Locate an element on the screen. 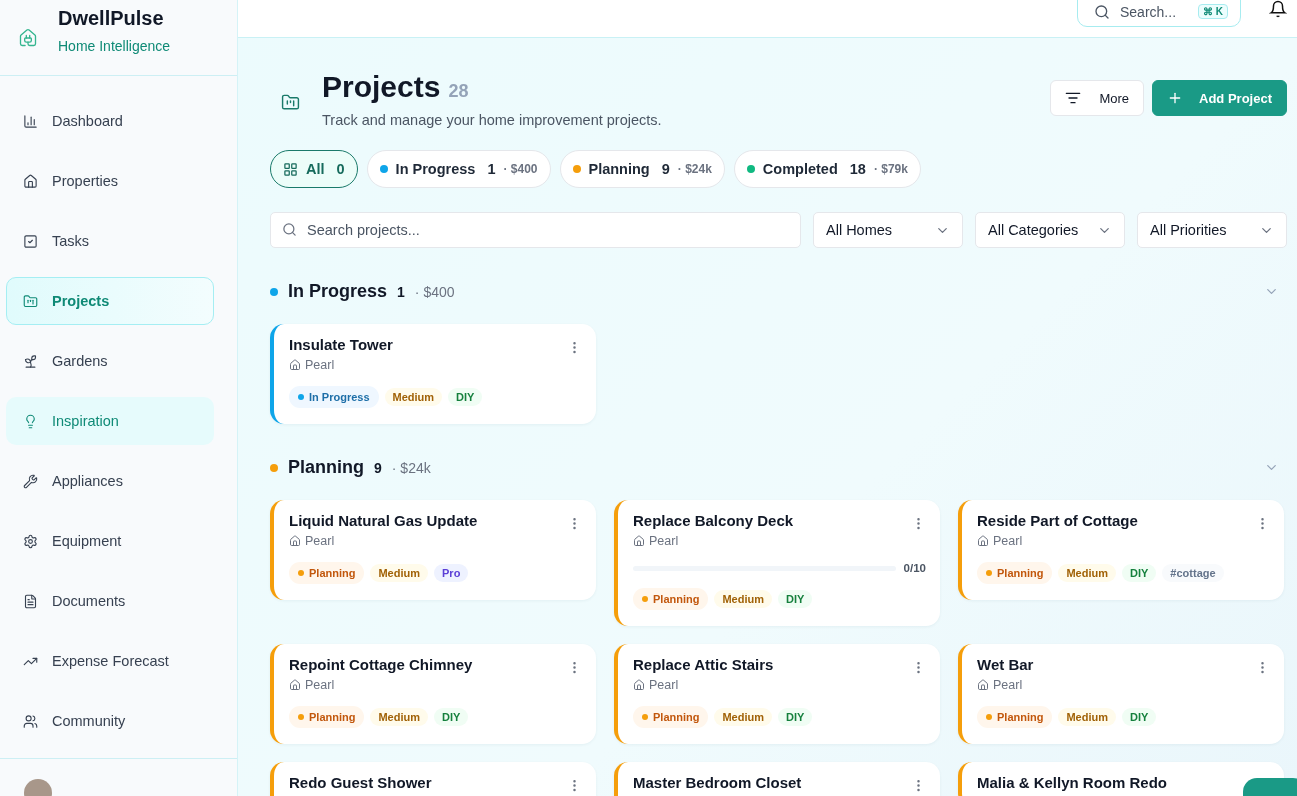 The image size is (1297, 796). shortcut-key: ⌘ K is located at coordinates (1213, 11).